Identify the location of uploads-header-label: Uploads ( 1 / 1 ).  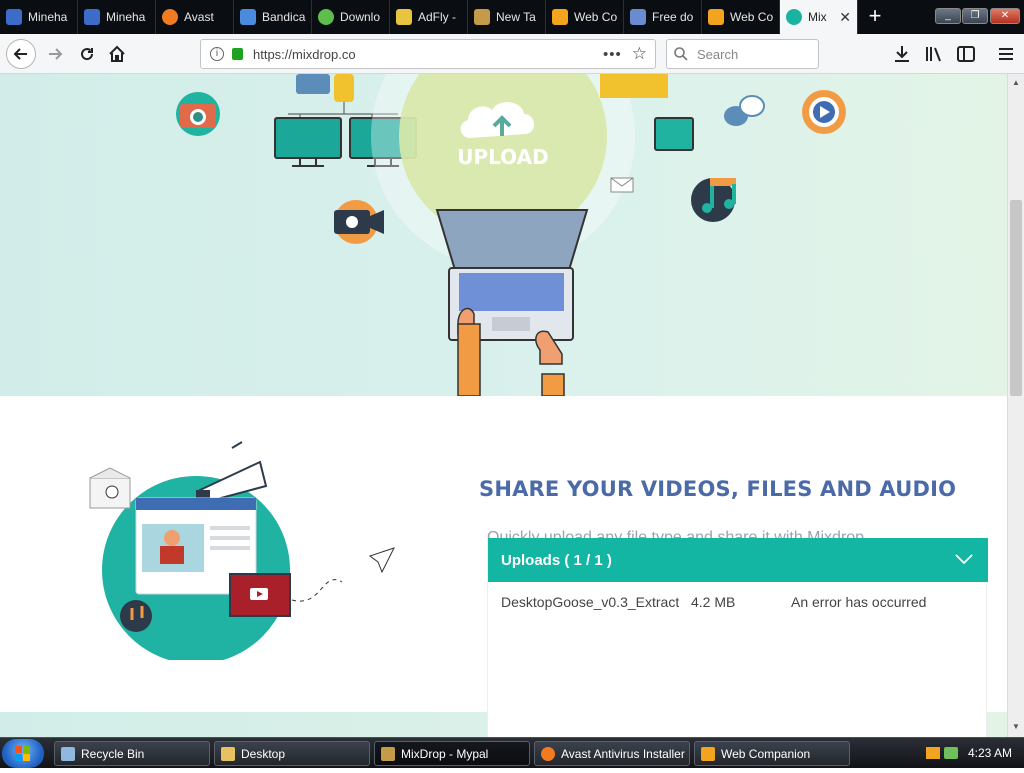
(556, 560).